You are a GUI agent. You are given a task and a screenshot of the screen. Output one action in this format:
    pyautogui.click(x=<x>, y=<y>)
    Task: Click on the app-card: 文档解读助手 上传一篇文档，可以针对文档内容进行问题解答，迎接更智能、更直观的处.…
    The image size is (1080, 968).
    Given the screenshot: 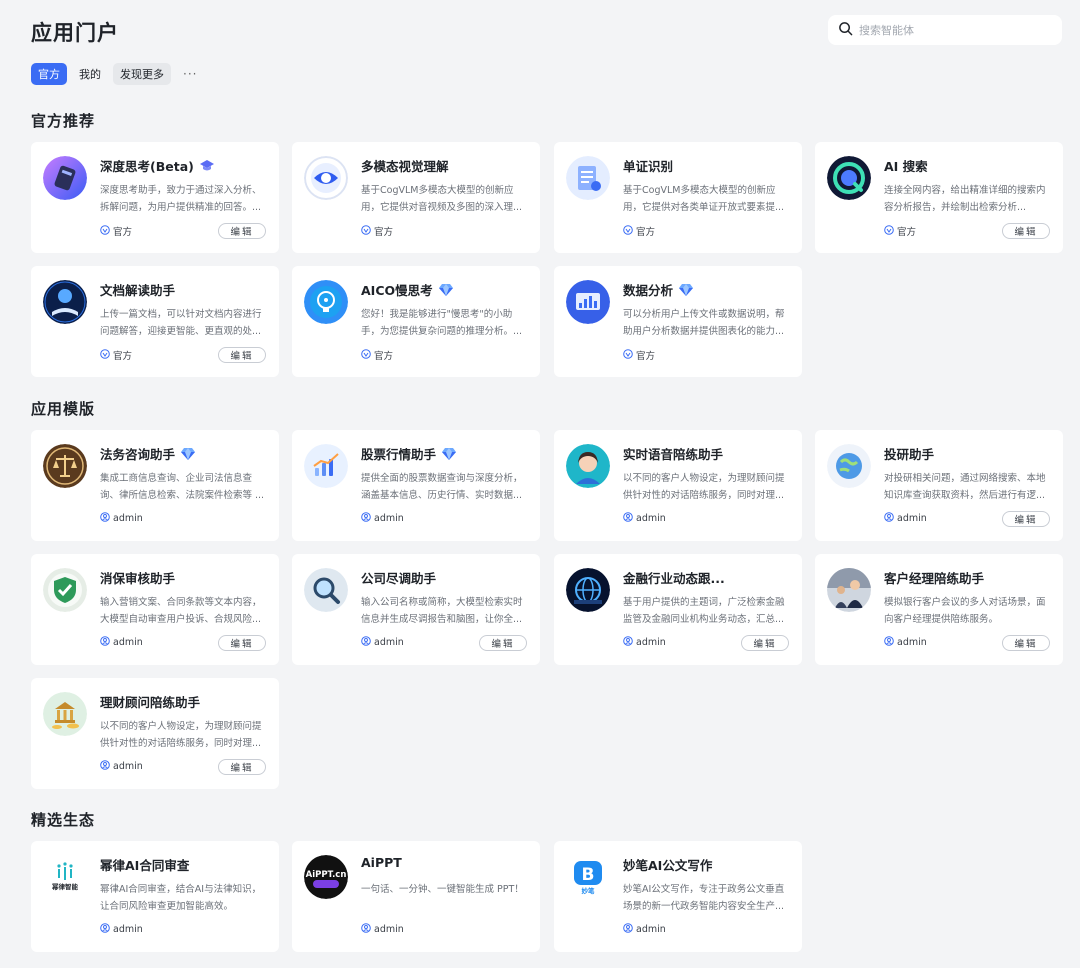 What is the action you would take?
    pyautogui.click(x=155, y=321)
    